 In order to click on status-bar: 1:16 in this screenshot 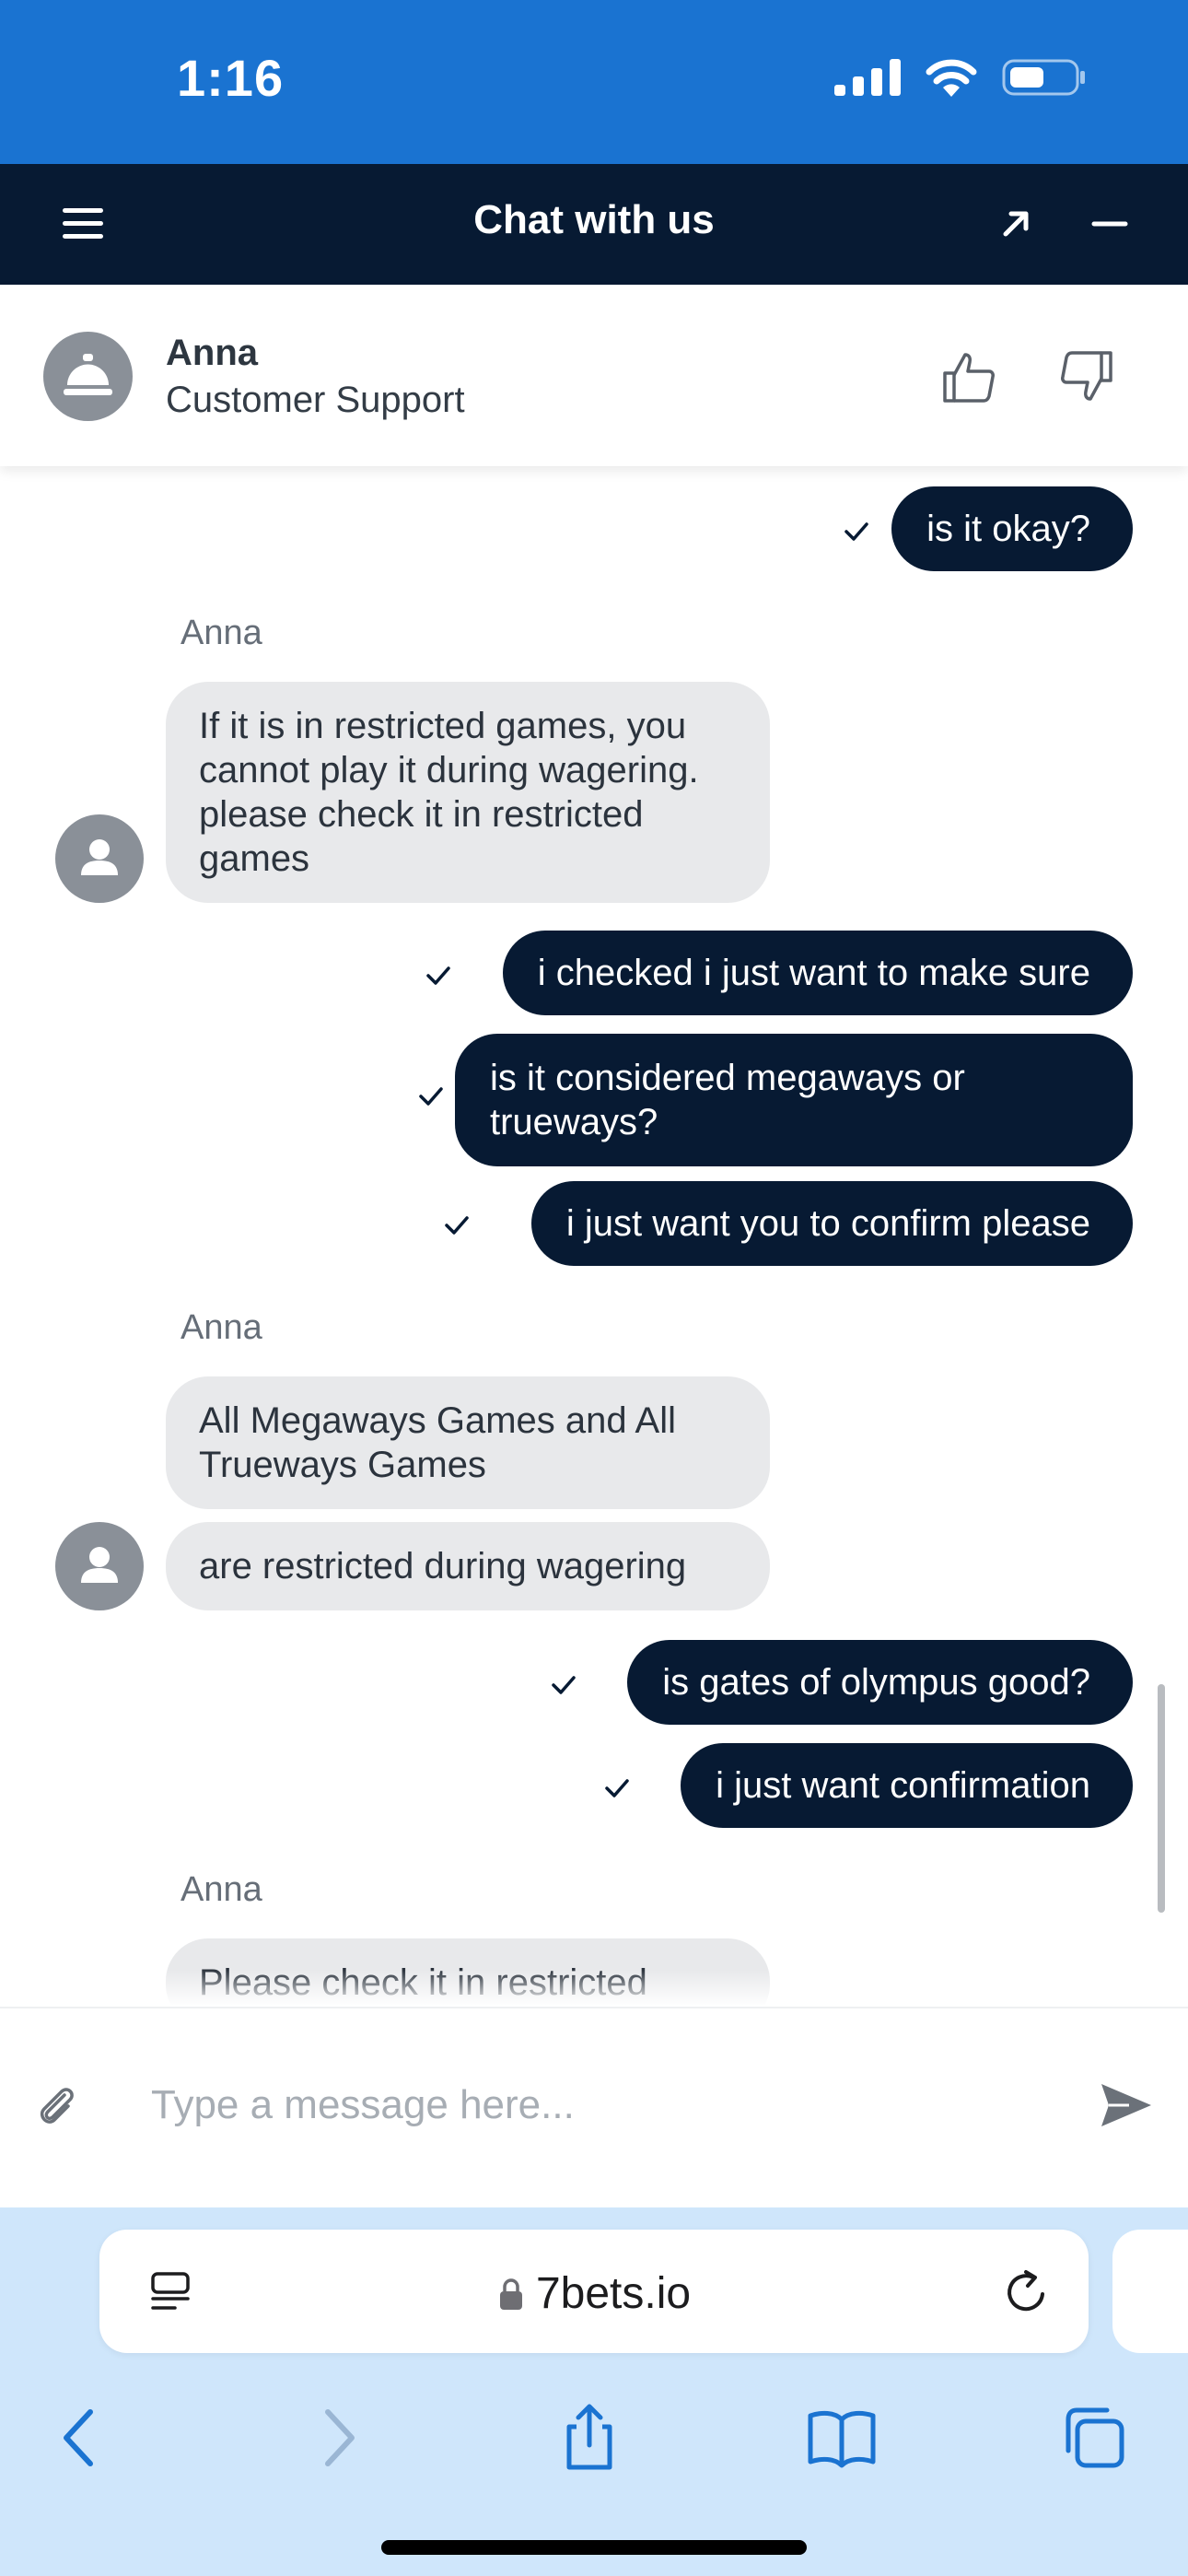, I will do `click(594, 82)`.